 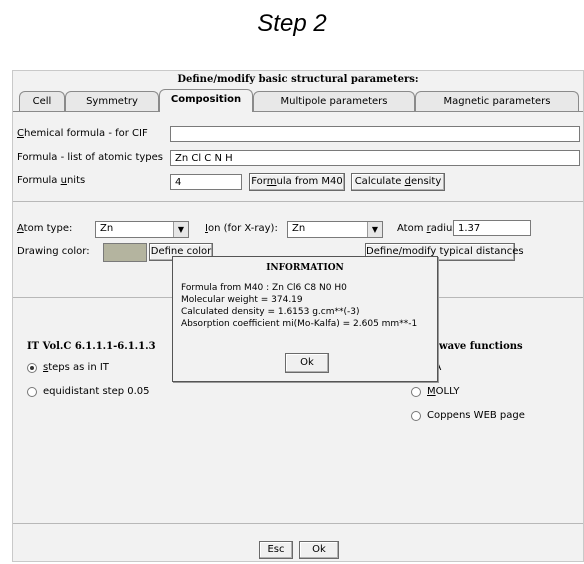 What do you see at coordinates (90, 157) in the screenshot?
I see `atomic-types-label: Formula - list of atomic types` at bounding box center [90, 157].